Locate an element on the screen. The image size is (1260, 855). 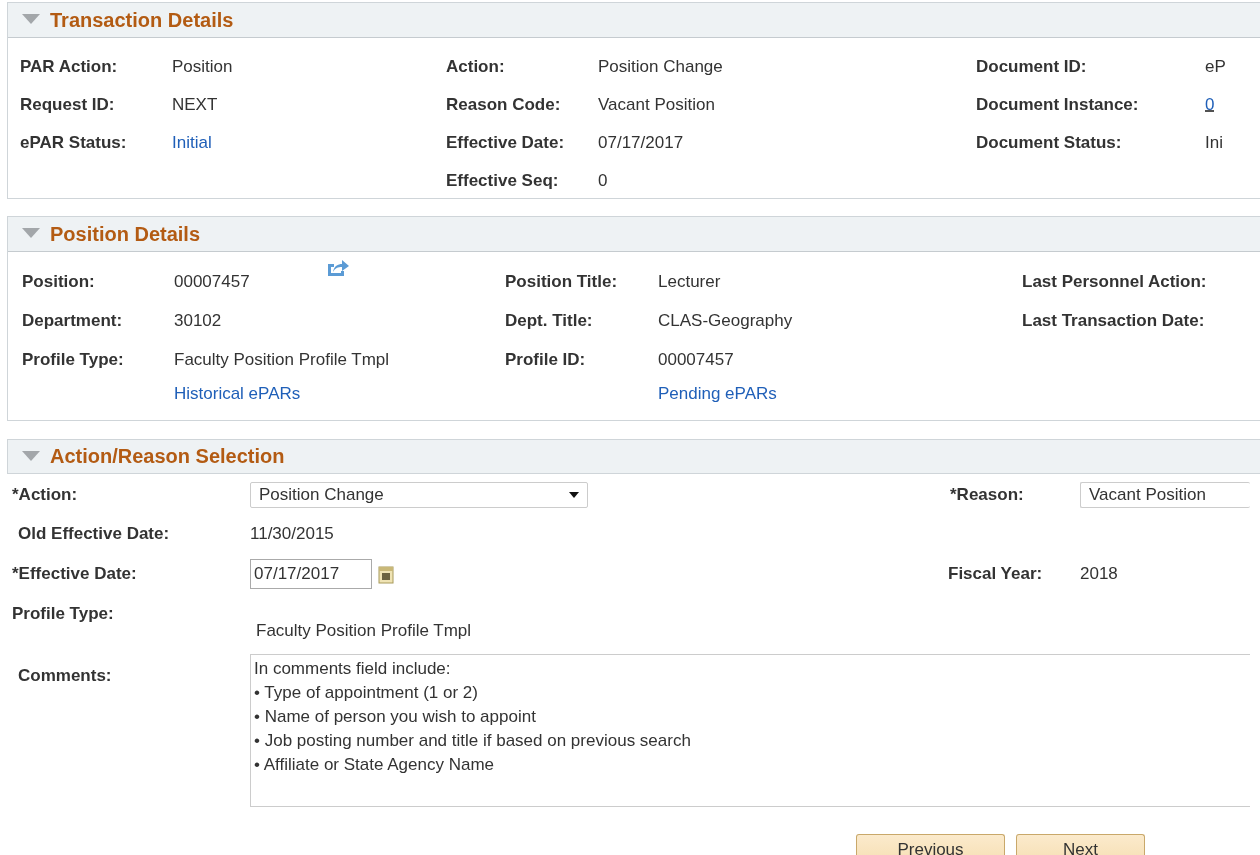
field-label: Document ID: is located at coordinates (1032, 67).